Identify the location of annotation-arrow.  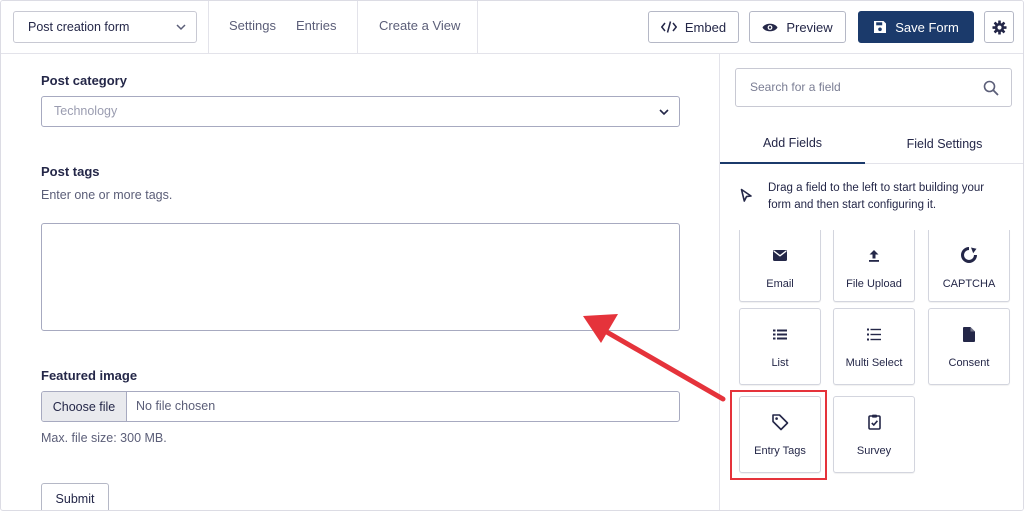
(654, 358).